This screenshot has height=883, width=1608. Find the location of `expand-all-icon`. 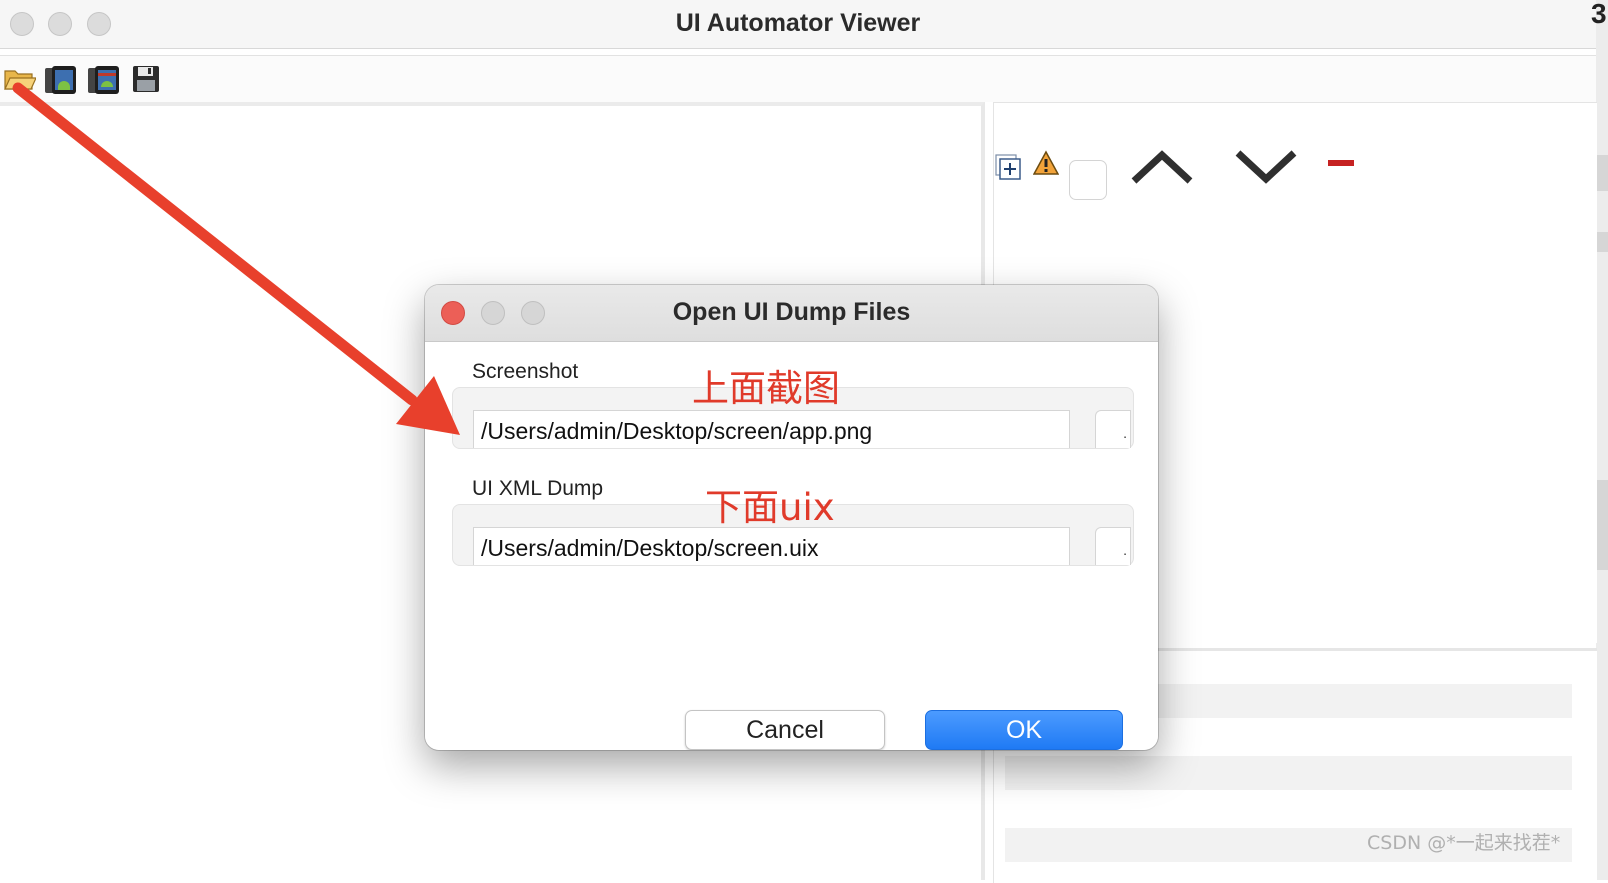

expand-all-icon is located at coordinates (1008, 169).